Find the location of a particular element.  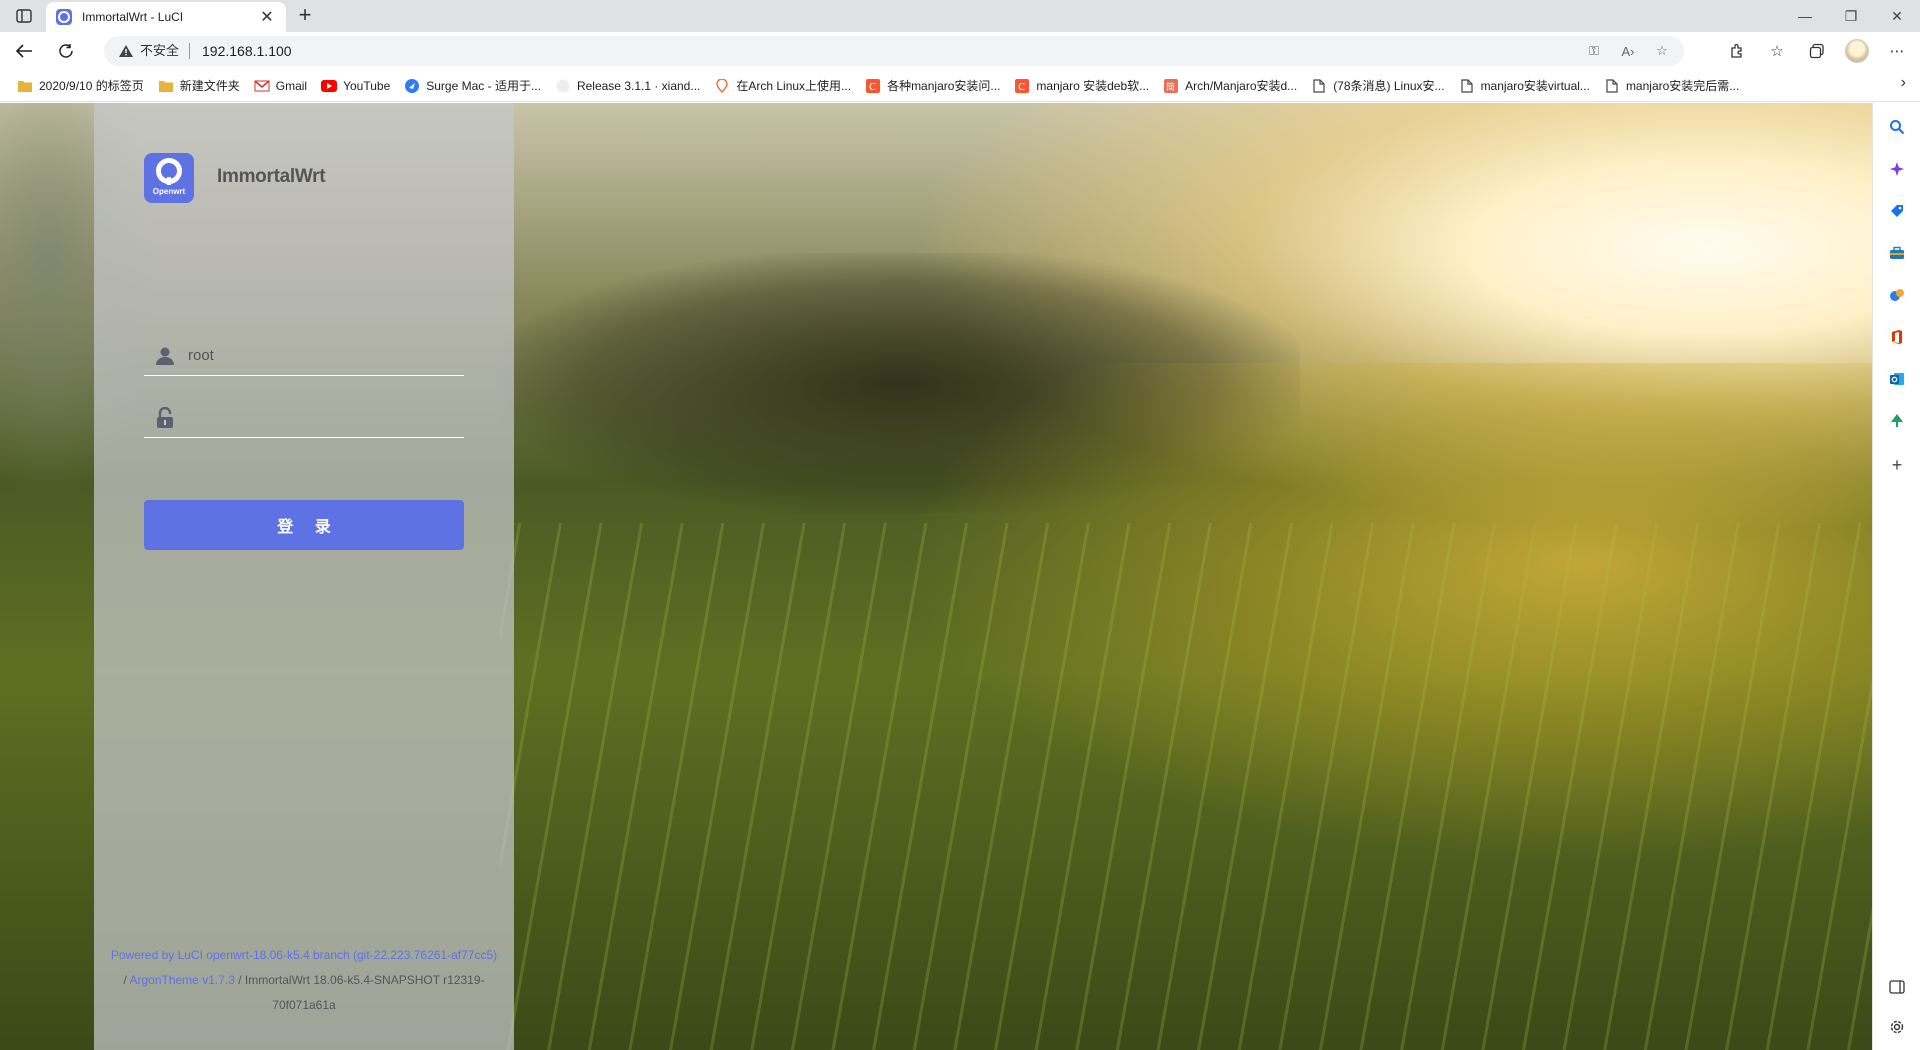

revision-text: 70f071a61a is located at coordinates (304, 1005).